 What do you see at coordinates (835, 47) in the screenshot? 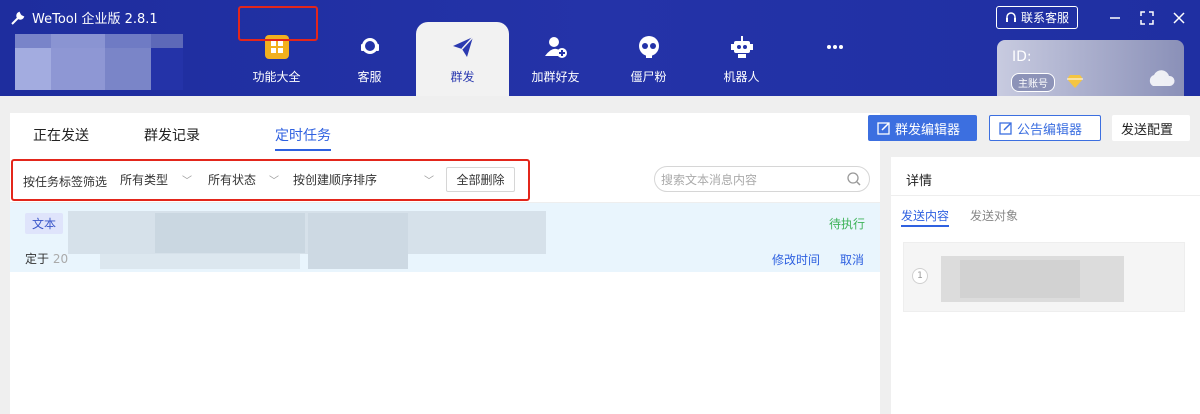
I see `more-icon` at bounding box center [835, 47].